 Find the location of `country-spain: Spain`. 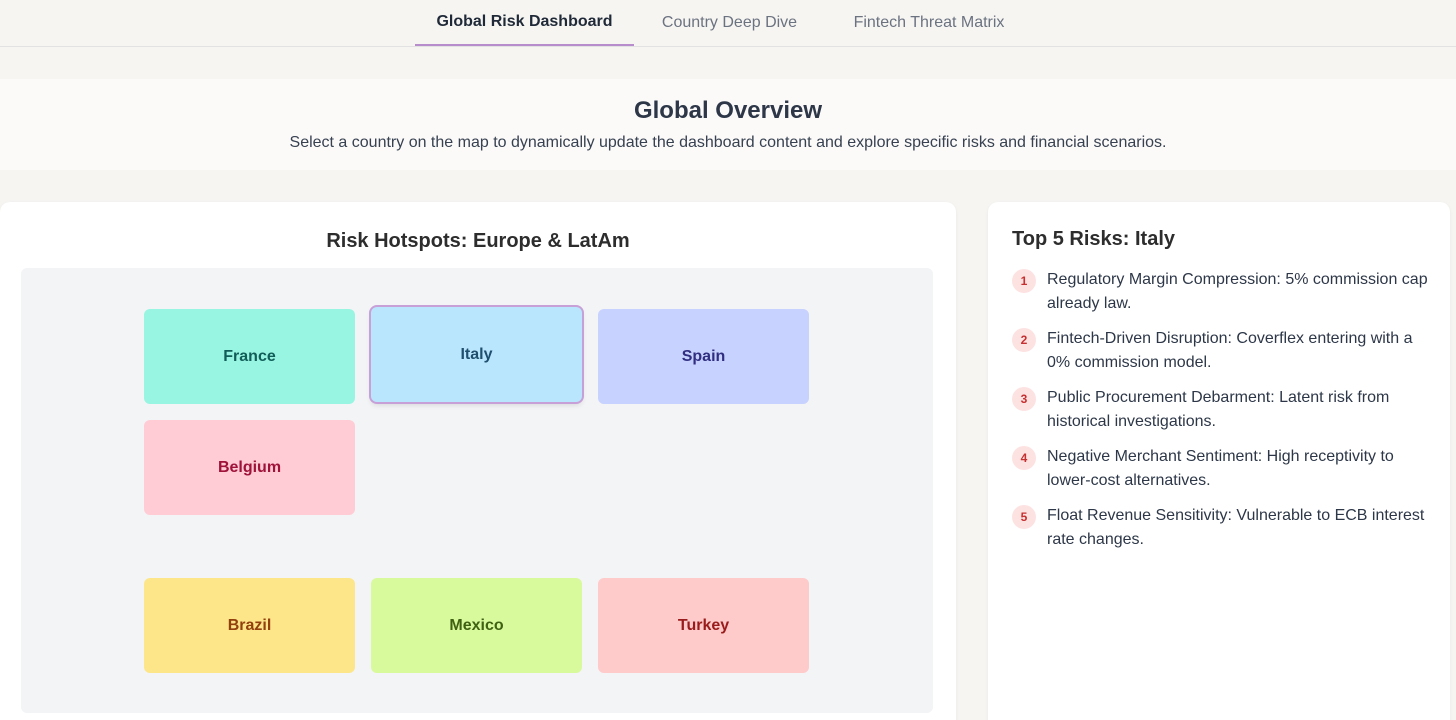

country-spain: Spain is located at coordinates (703, 356).